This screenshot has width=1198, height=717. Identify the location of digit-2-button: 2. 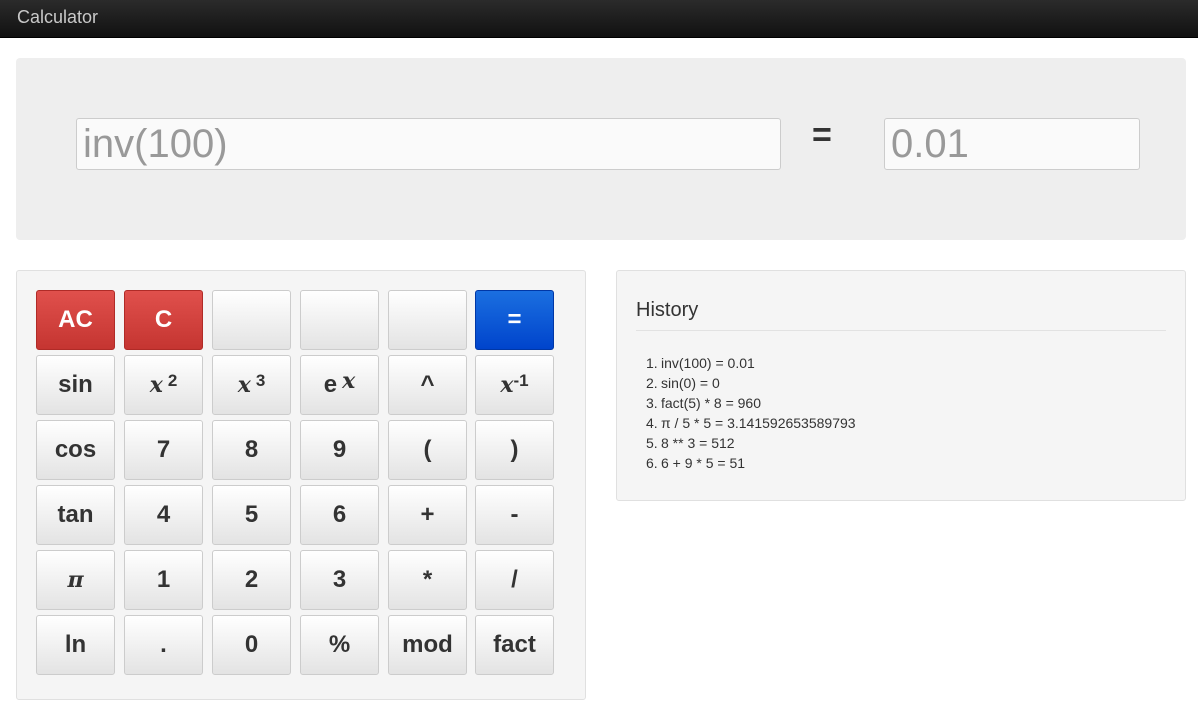
(251, 580).